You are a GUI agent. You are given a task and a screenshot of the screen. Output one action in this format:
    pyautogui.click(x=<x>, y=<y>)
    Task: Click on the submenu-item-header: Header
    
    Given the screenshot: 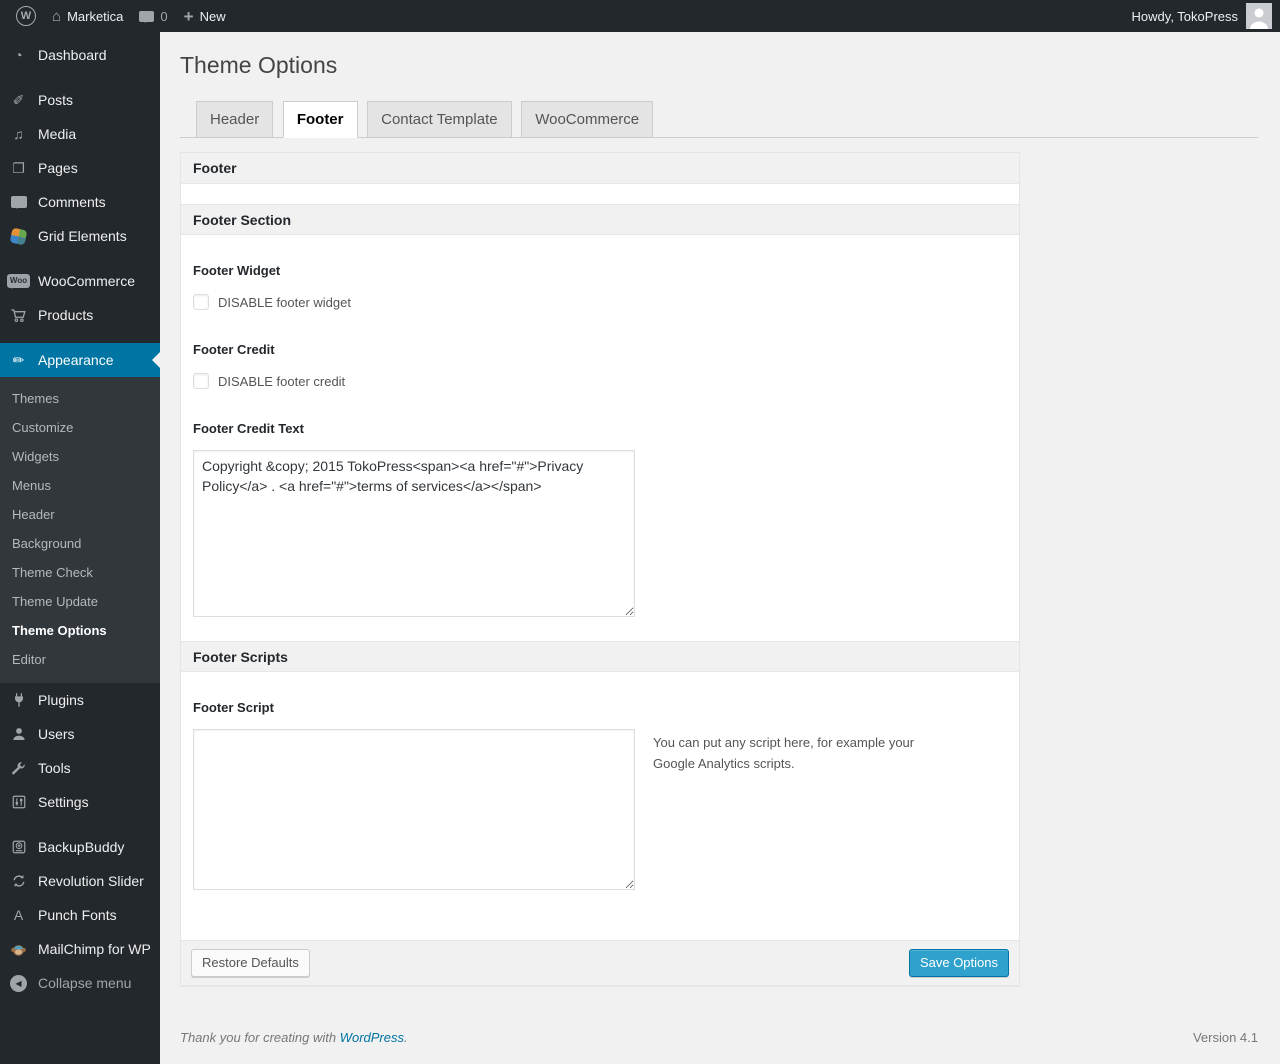 What is the action you would take?
    pyautogui.click(x=80, y=514)
    